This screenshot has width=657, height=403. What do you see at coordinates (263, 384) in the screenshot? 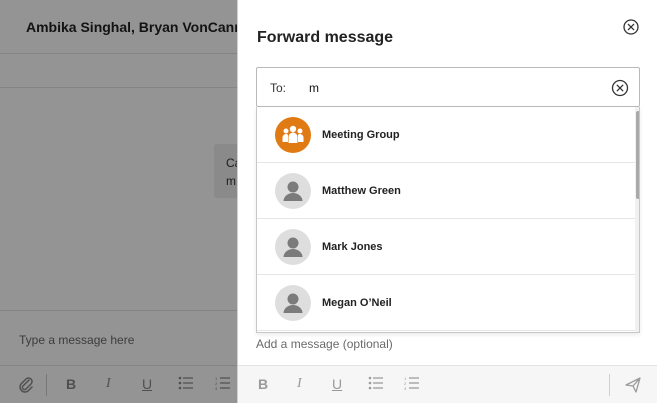
I see `bold-button: B` at bounding box center [263, 384].